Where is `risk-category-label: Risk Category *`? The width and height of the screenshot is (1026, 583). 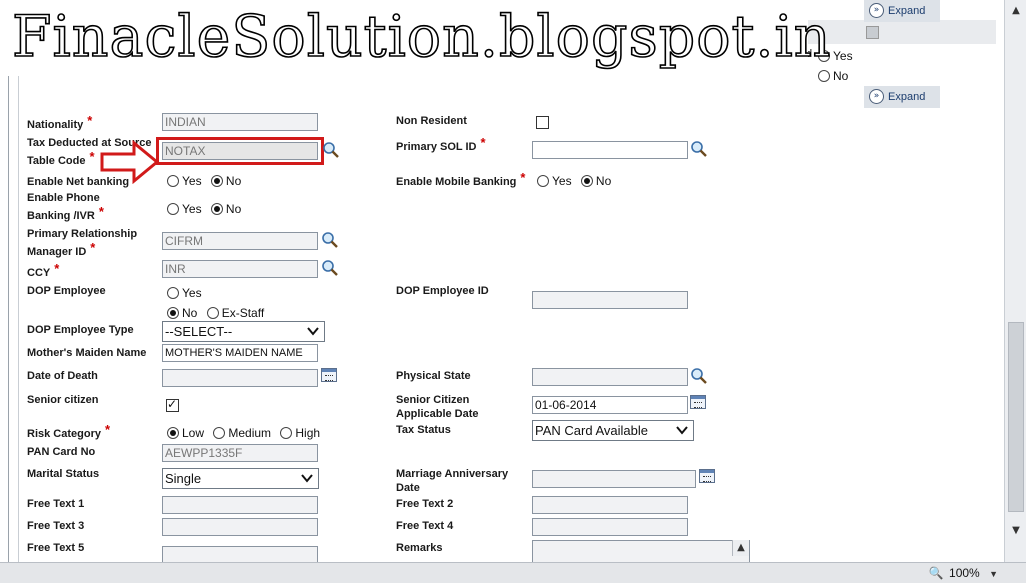 risk-category-label: Risk Category * is located at coordinates (69, 431).